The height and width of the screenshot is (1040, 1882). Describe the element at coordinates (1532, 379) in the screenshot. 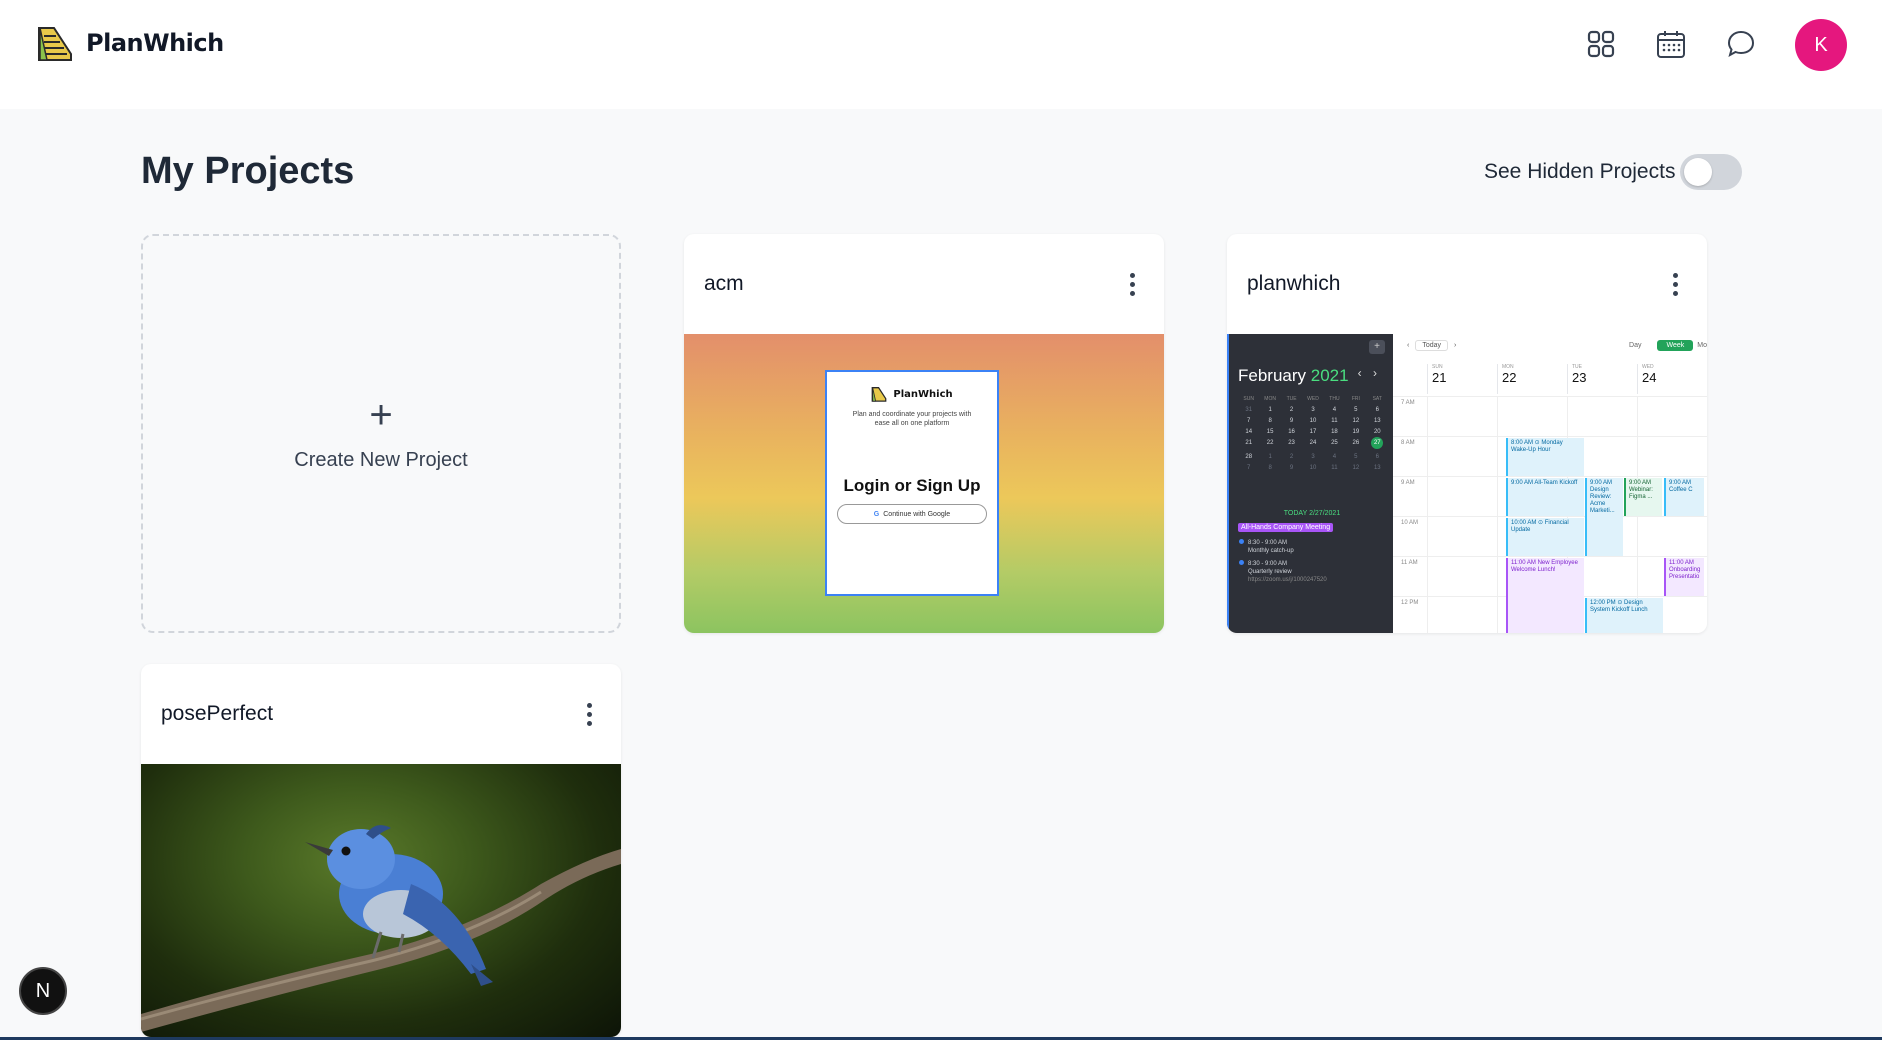

I see `day-header: MON 22` at that location.